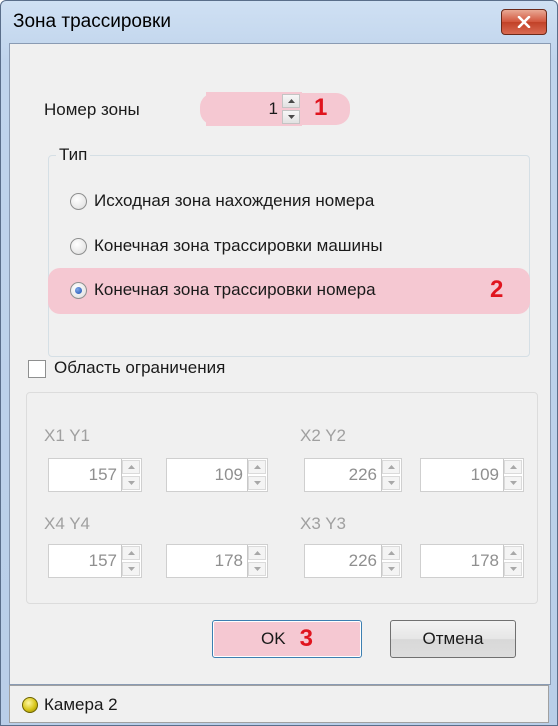  I want to click on x2-stepper: 226, so click(353, 475).